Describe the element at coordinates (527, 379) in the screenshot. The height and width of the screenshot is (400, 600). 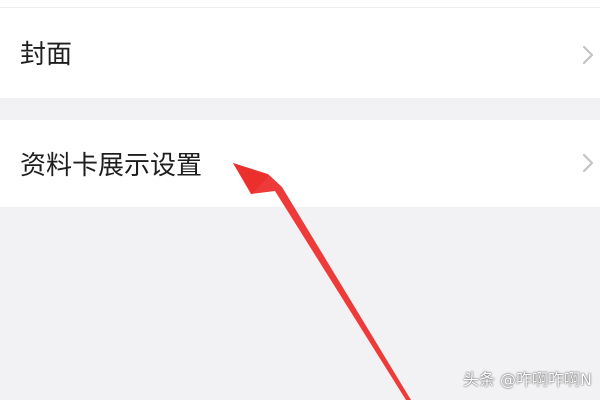
I see `watermark: 头条 @咋啊咋啊N` at that location.